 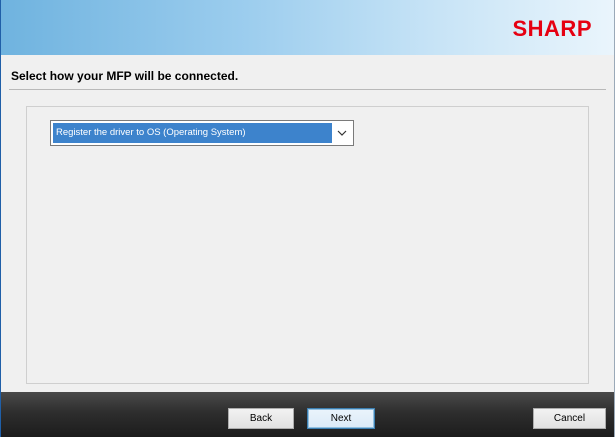 I want to click on chevron-down-icon, so click(x=342, y=133).